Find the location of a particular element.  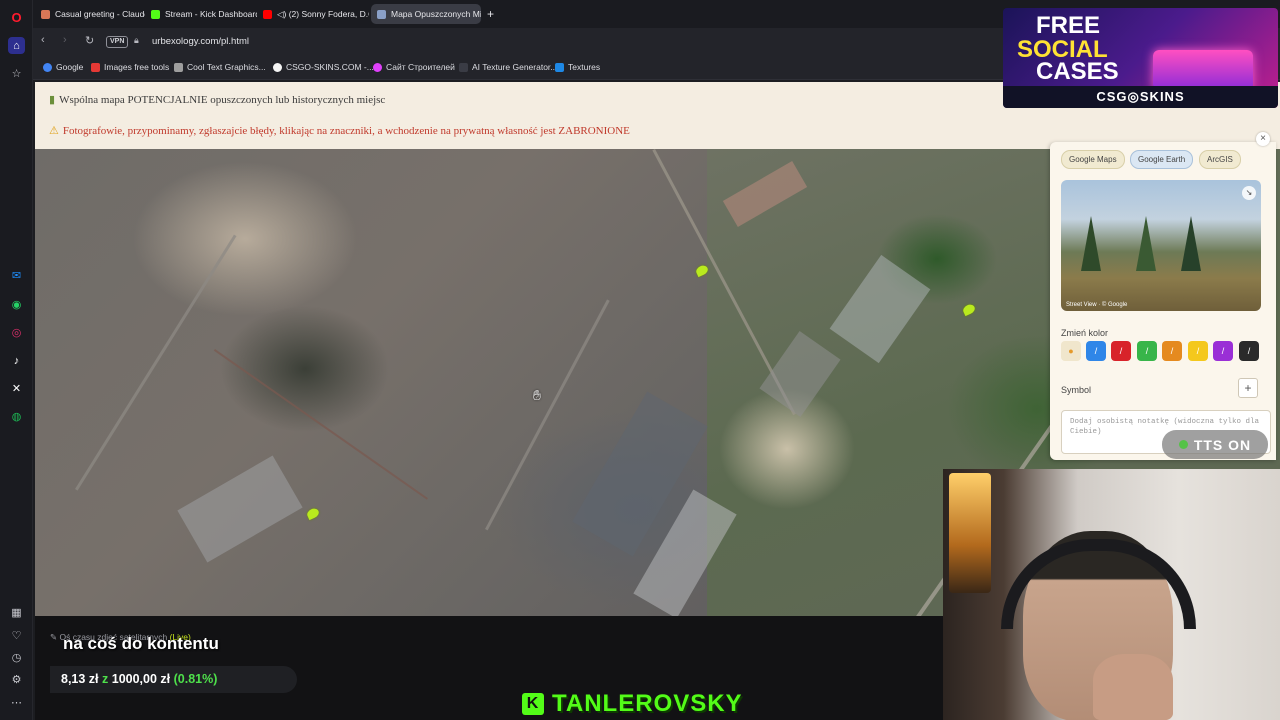

donation-percent: (0.81%) is located at coordinates (195, 679).